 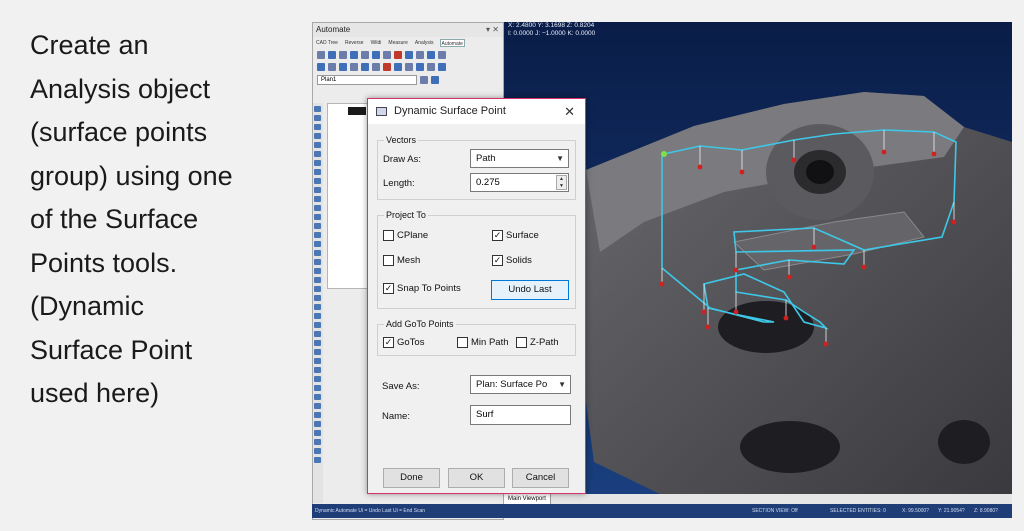 I want to click on name-field: Surf, so click(x=520, y=415).